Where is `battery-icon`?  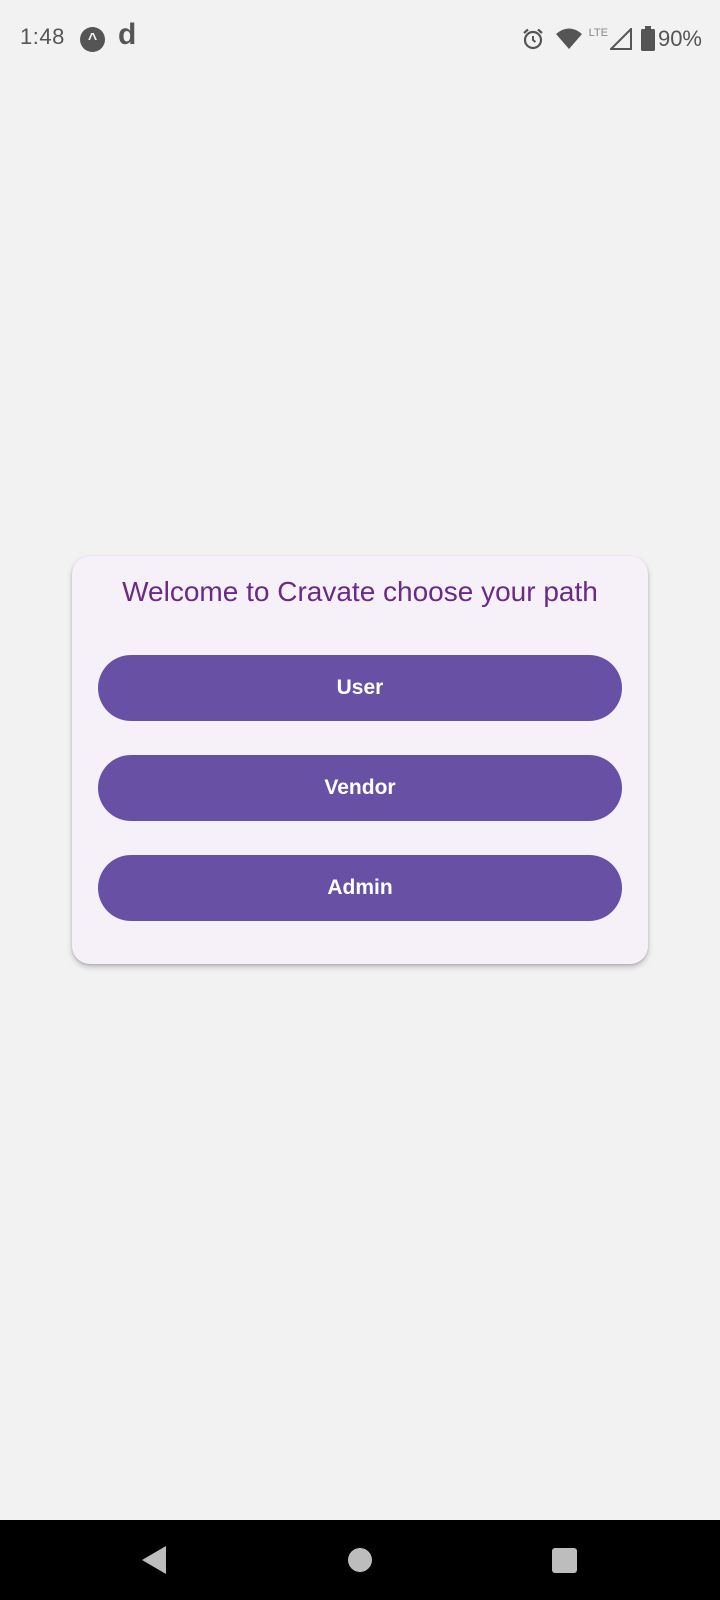
battery-icon is located at coordinates (647, 38).